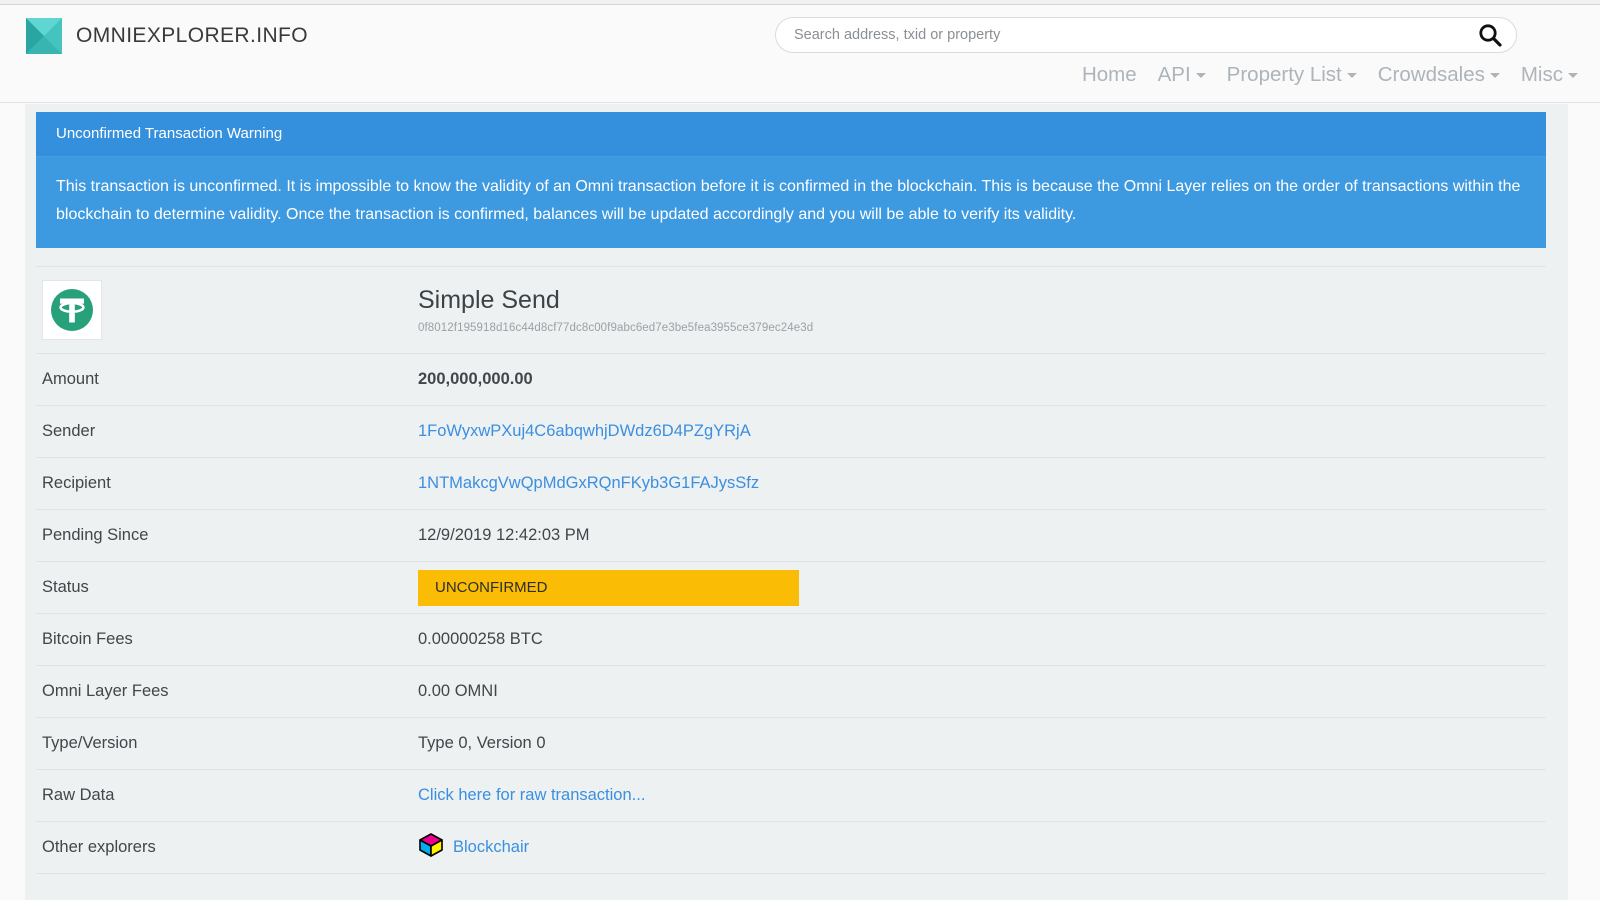  What do you see at coordinates (70, 379) in the screenshot?
I see `row-label: Amount` at bounding box center [70, 379].